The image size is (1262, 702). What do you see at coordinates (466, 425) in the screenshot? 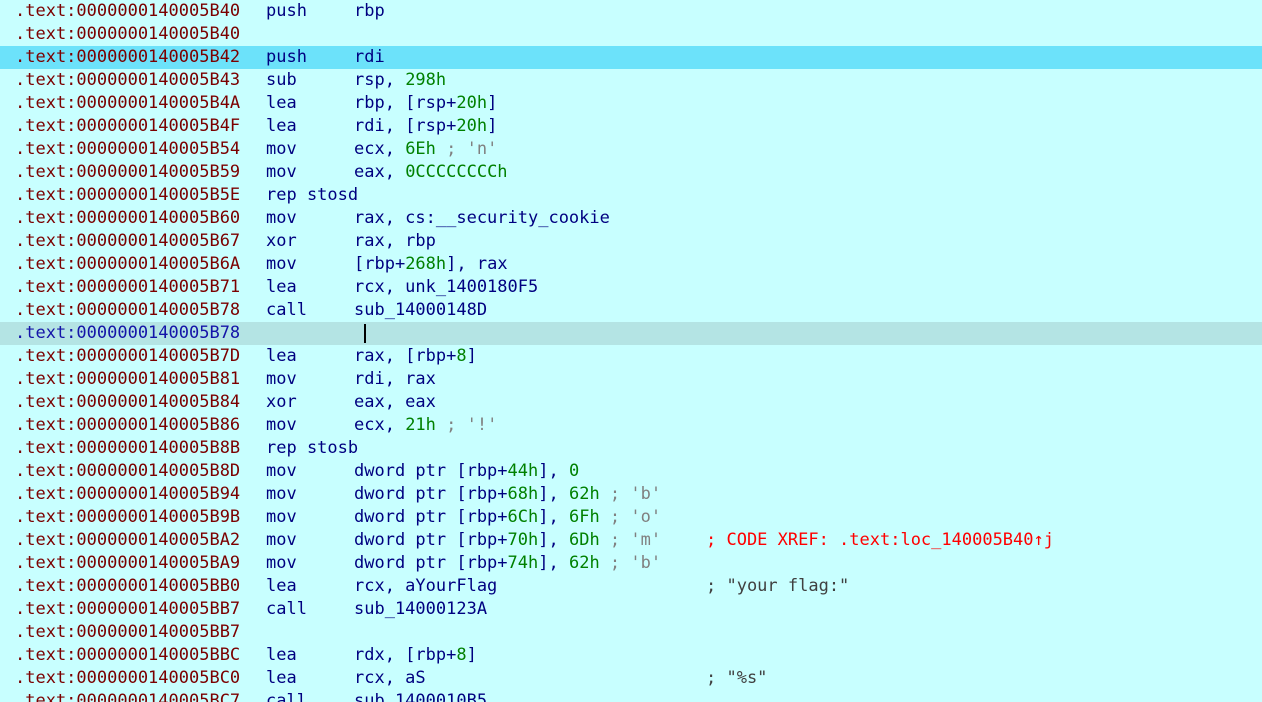
I see `char-comment: ; '!'` at bounding box center [466, 425].